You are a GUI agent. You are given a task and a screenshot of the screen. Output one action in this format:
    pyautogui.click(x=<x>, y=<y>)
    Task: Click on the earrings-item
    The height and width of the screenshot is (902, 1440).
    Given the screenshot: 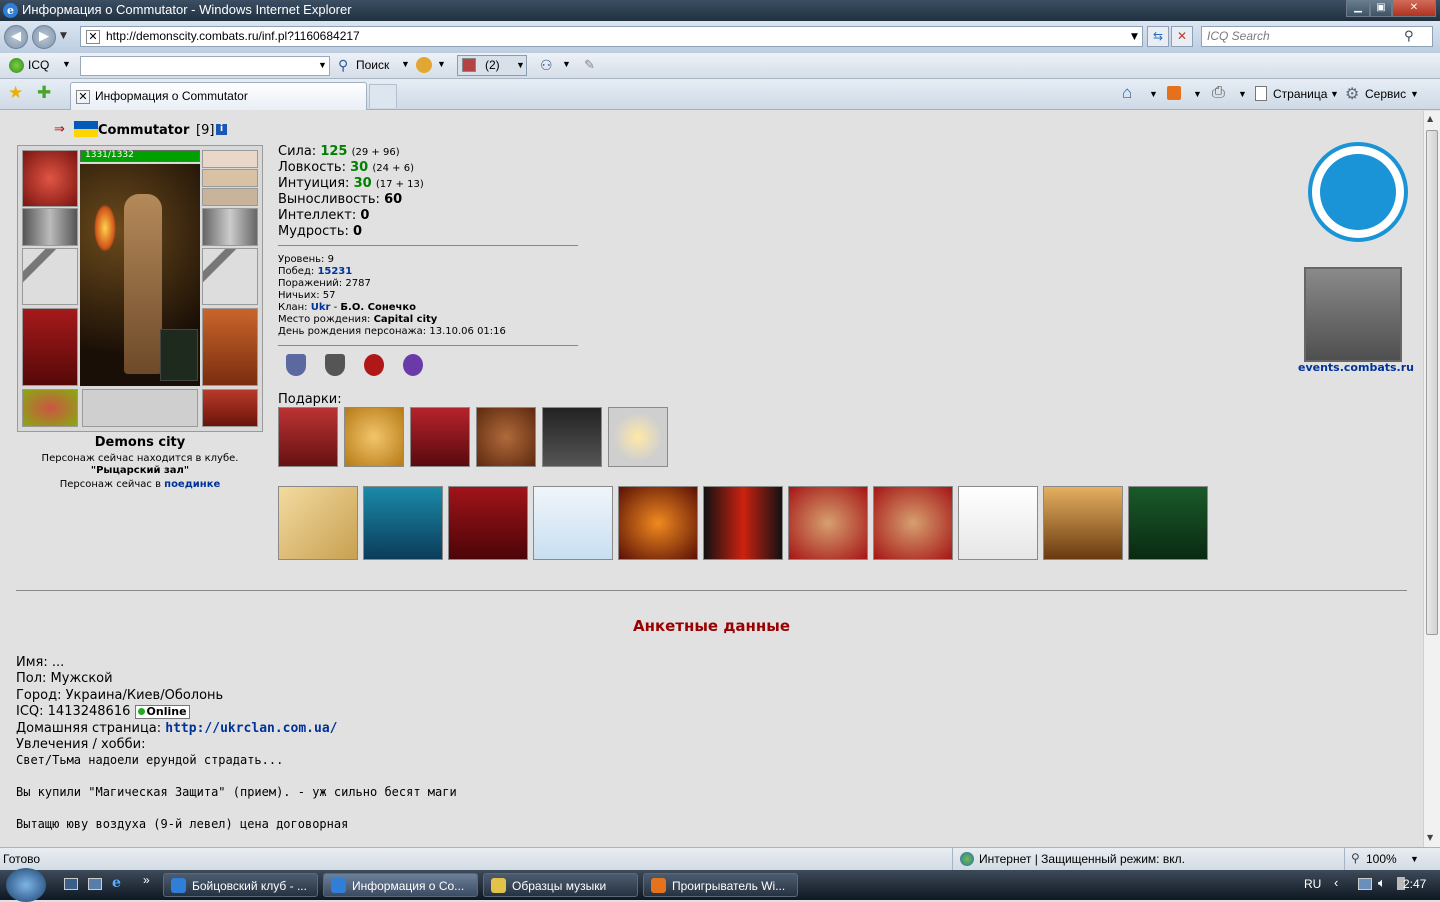 What is the action you would take?
    pyautogui.click(x=230, y=159)
    